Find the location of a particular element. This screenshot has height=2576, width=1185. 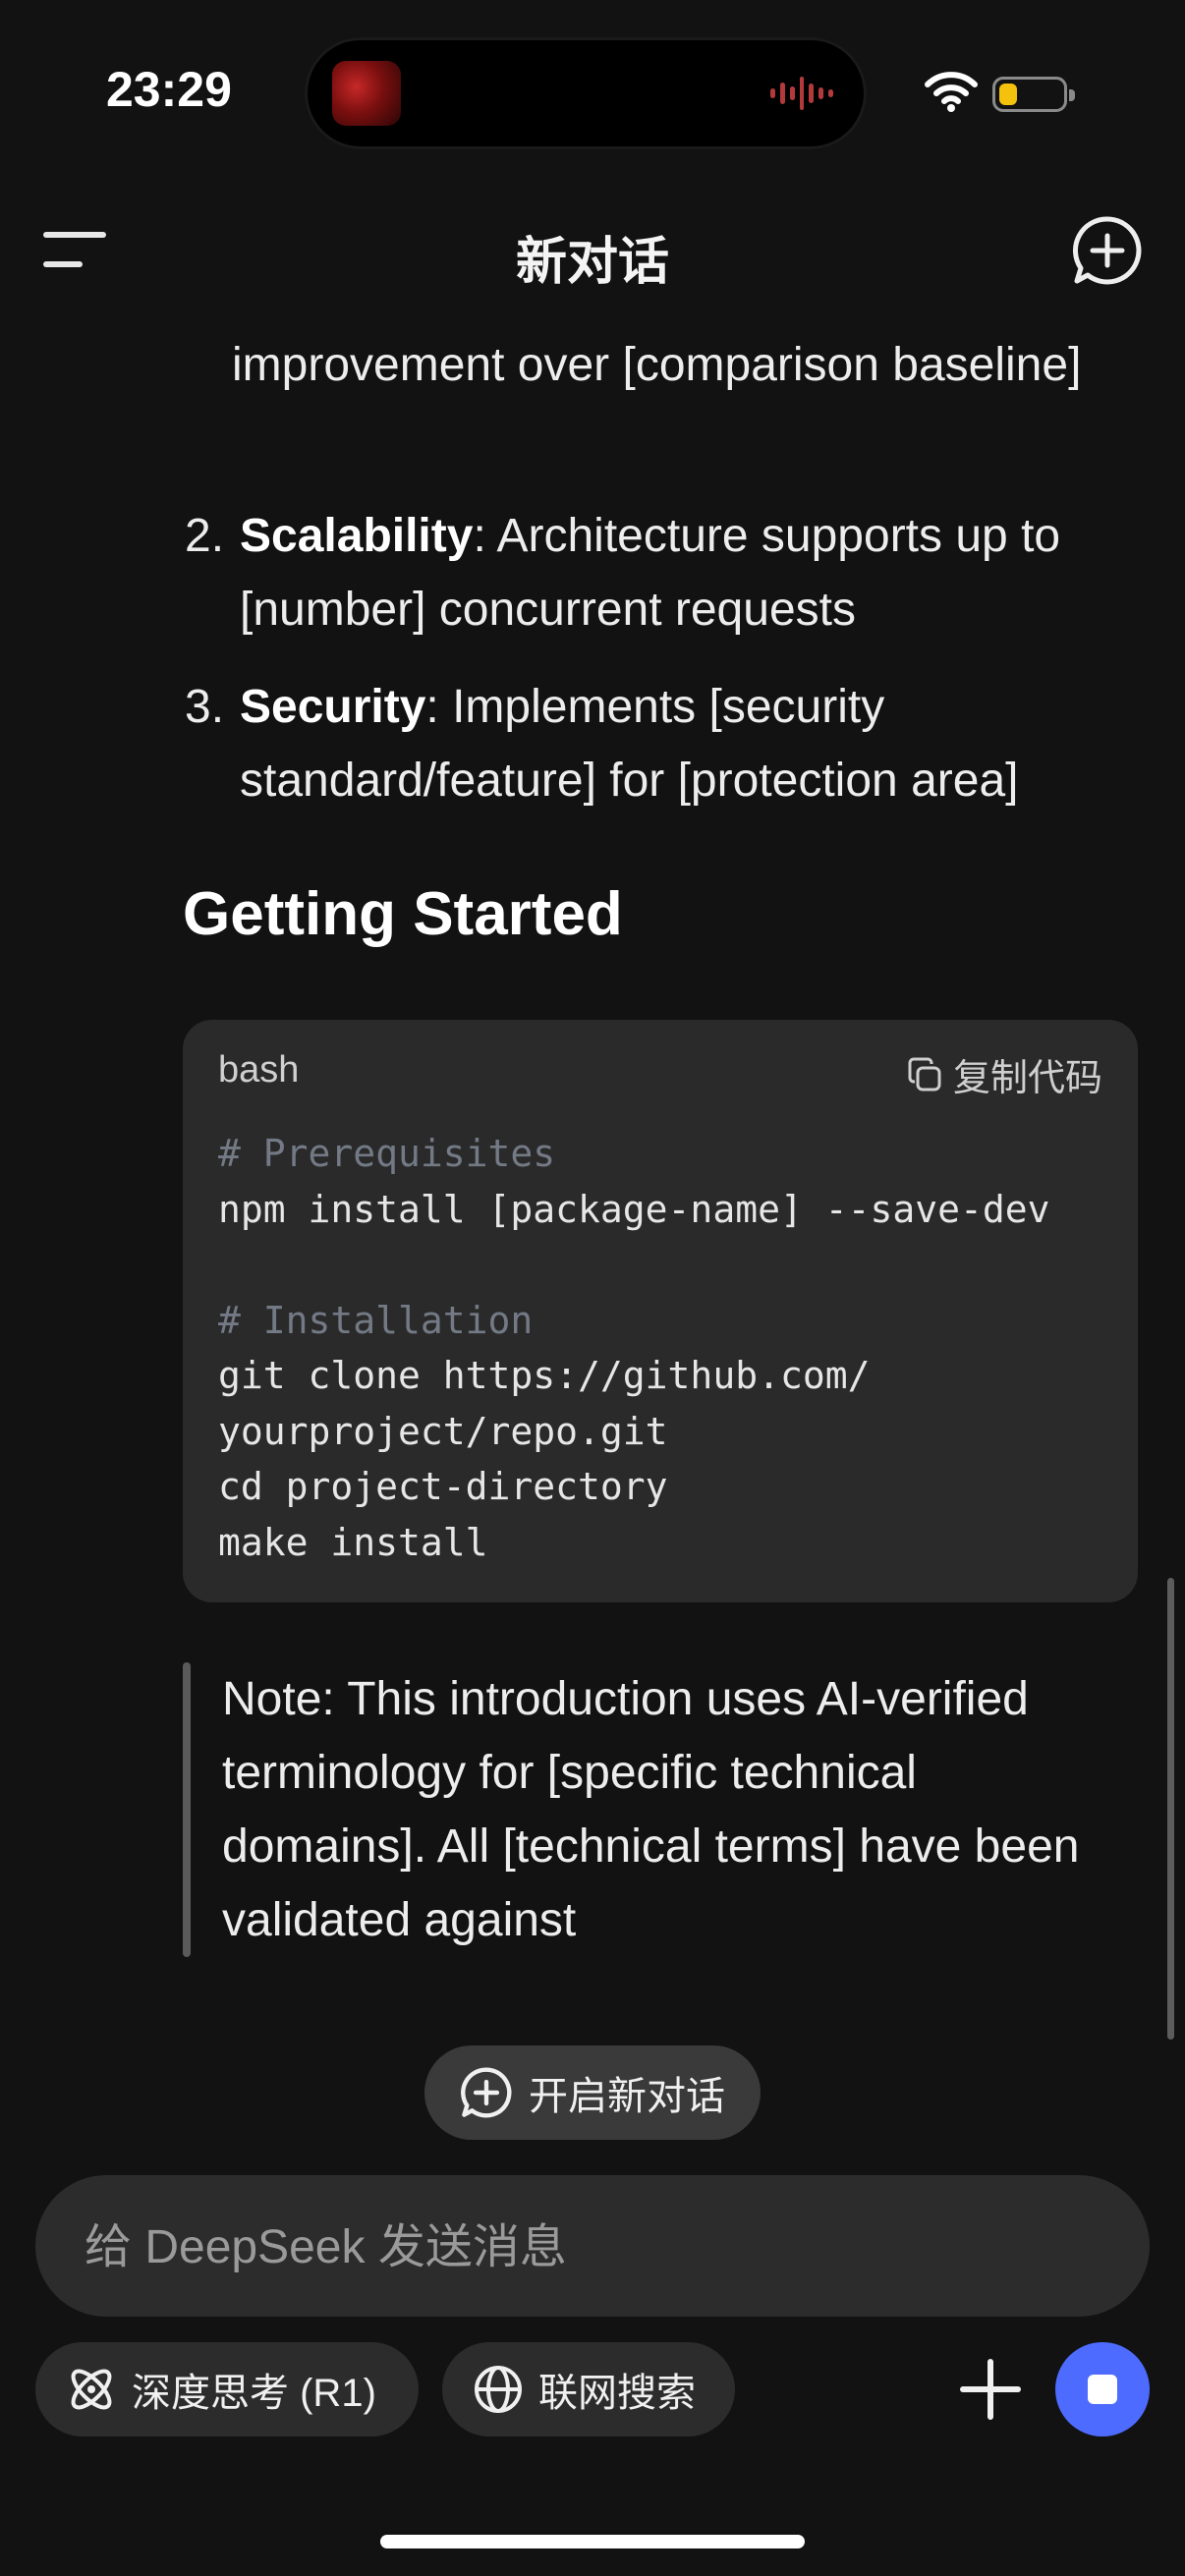

stop-generation-button is located at coordinates (1103, 2389).